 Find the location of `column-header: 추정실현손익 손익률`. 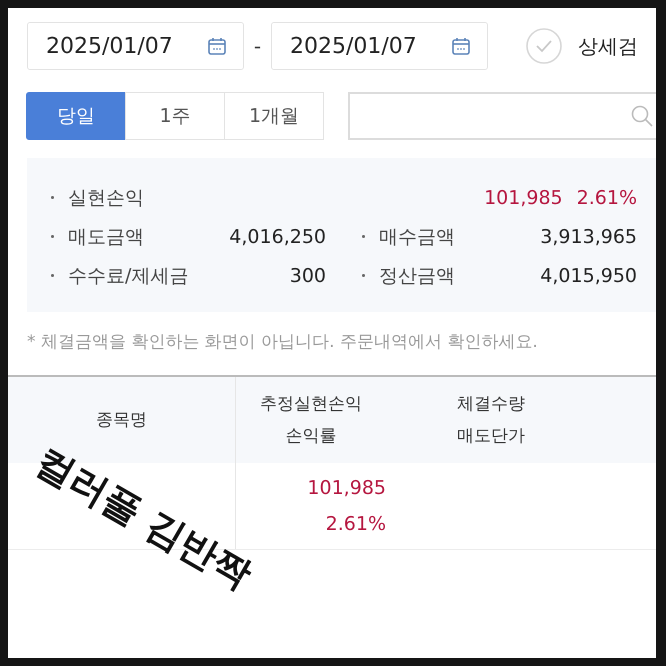

column-header: 추정실현손익 손익률 is located at coordinates (311, 420).